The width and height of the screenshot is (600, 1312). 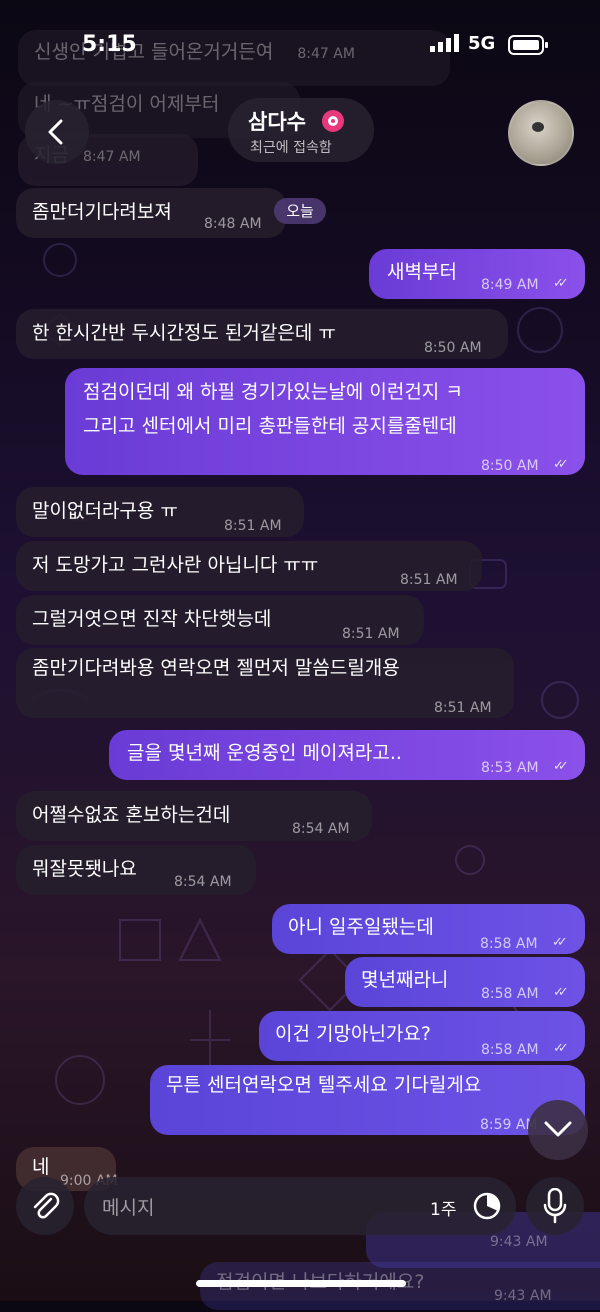 I want to click on message-time: 8:48 AM, so click(x=233, y=224).